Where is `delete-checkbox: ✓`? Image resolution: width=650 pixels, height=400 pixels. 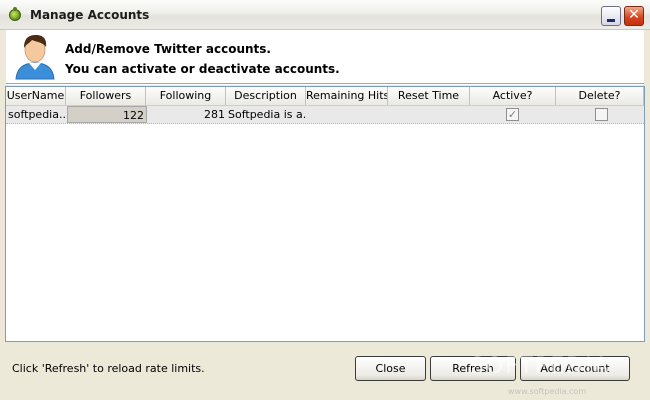
delete-checkbox: ✓ is located at coordinates (601, 114).